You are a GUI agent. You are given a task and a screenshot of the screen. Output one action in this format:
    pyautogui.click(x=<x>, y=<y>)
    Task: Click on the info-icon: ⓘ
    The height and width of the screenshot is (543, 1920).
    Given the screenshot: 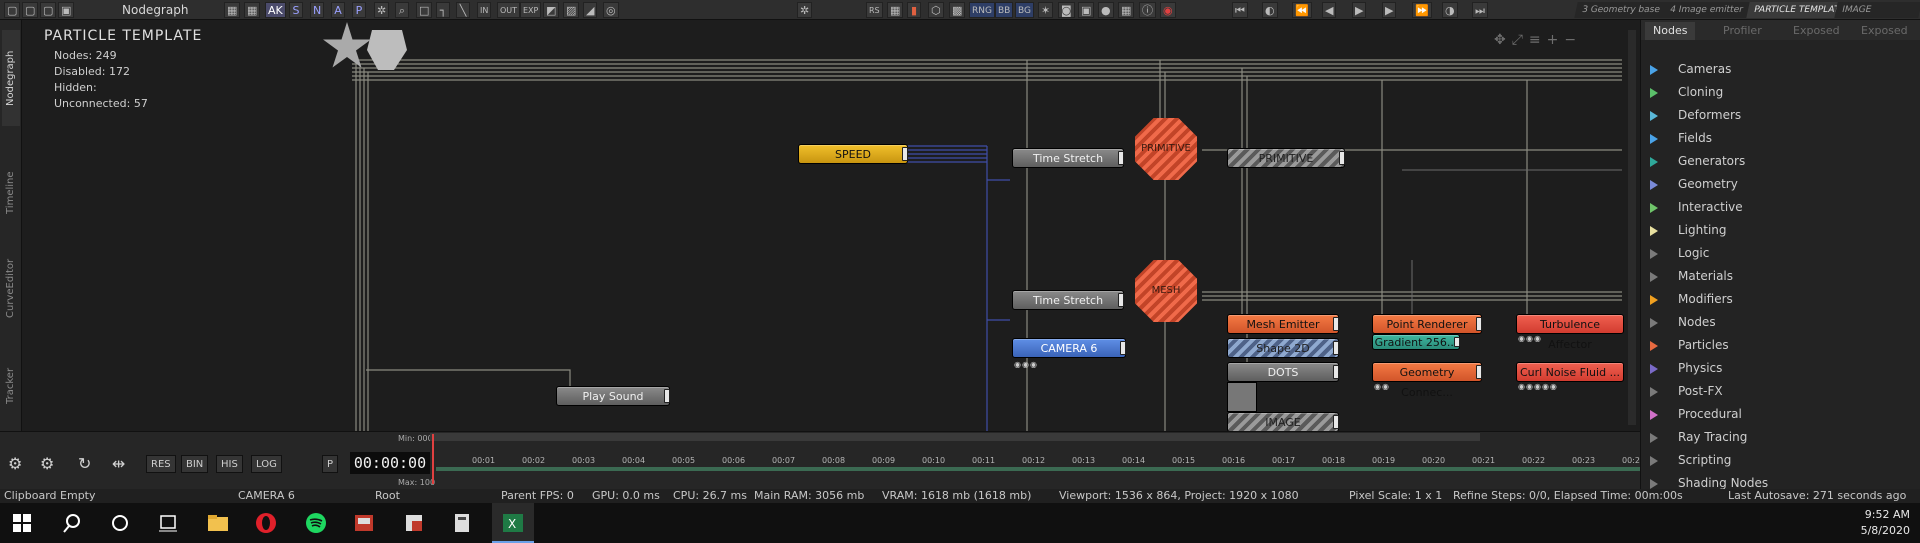 What is the action you would take?
    pyautogui.click(x=1147, y=10)
    